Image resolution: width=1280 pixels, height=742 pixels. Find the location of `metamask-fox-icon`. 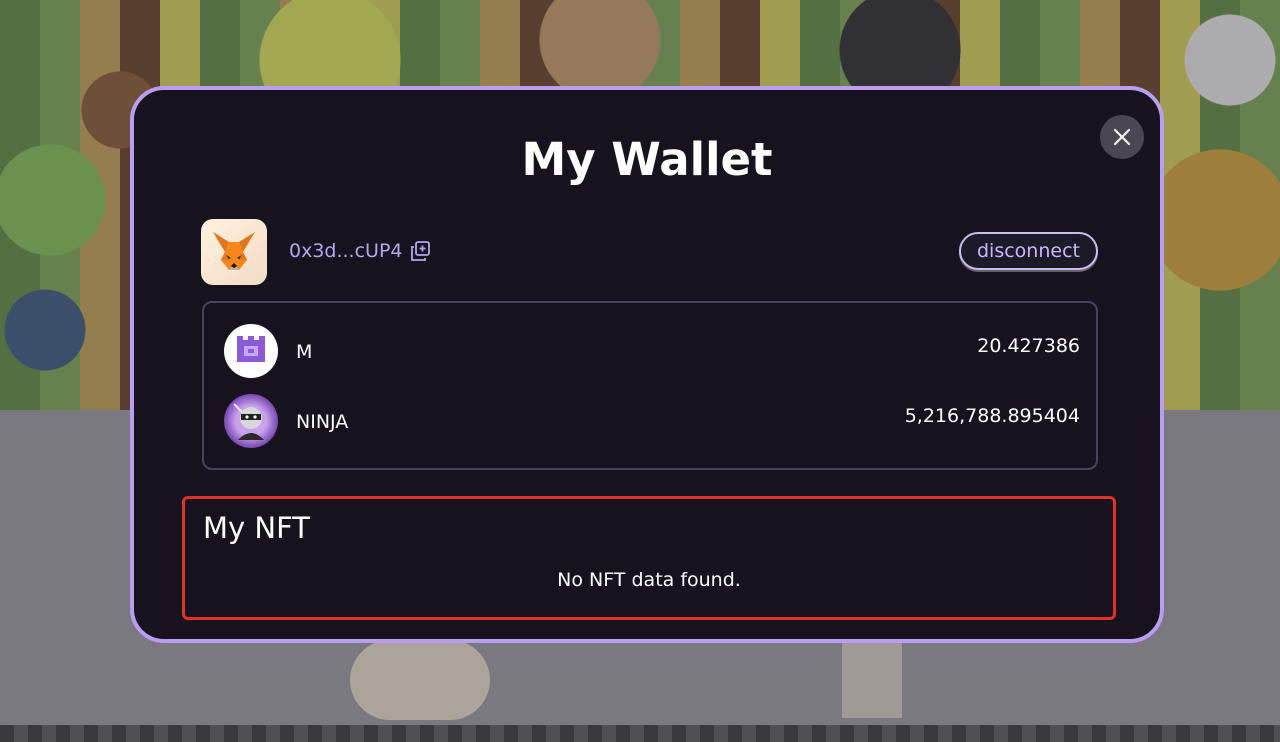

metamask-fox-icon is located at coordinates (234, 251).